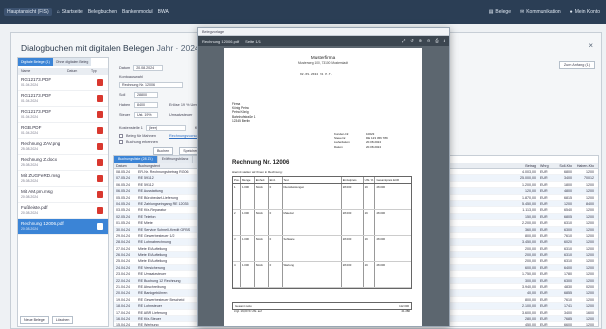  Describe the element at coordinates (137, 12) in the screenshot. I see `breadcrumb-bankenmodul: Bankenmodul` at that location.